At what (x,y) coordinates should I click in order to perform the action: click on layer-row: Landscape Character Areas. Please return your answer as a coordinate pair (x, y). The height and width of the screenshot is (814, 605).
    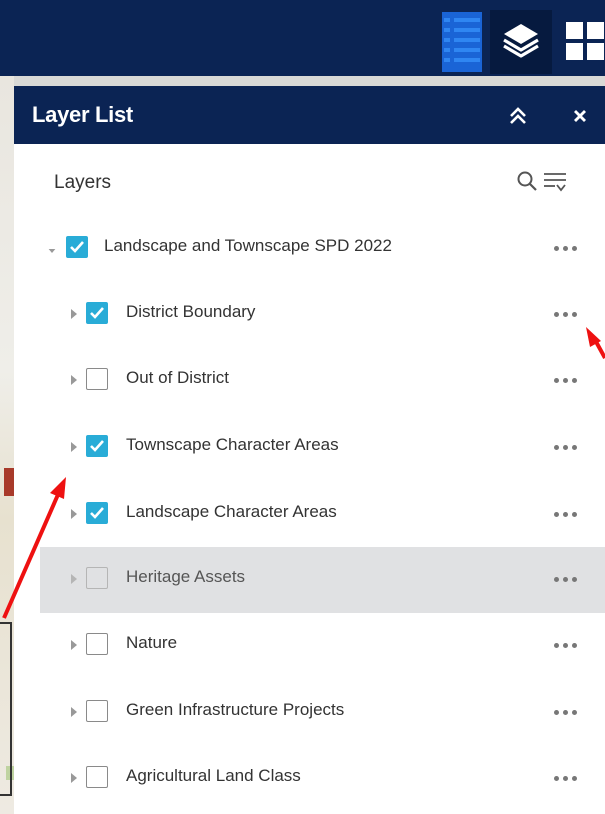
    Looking at the image, I should click on (322, 515).